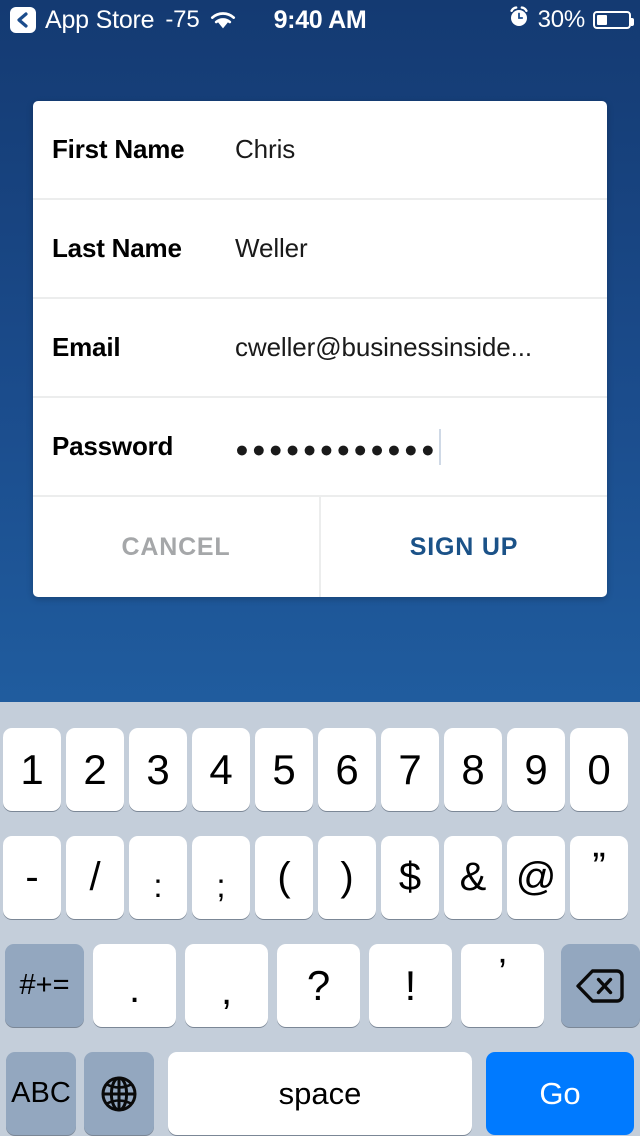  I want to click on status-bar: App Store -75 9:40 AM 30%, so click(320, 20).